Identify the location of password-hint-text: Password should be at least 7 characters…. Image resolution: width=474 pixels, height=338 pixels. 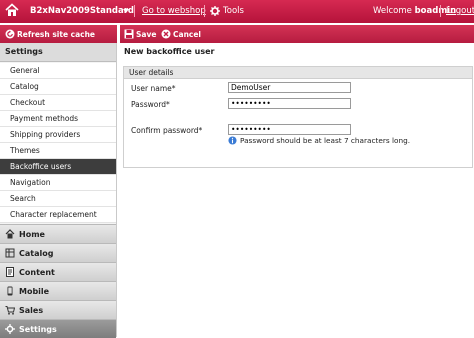
(325, 140).